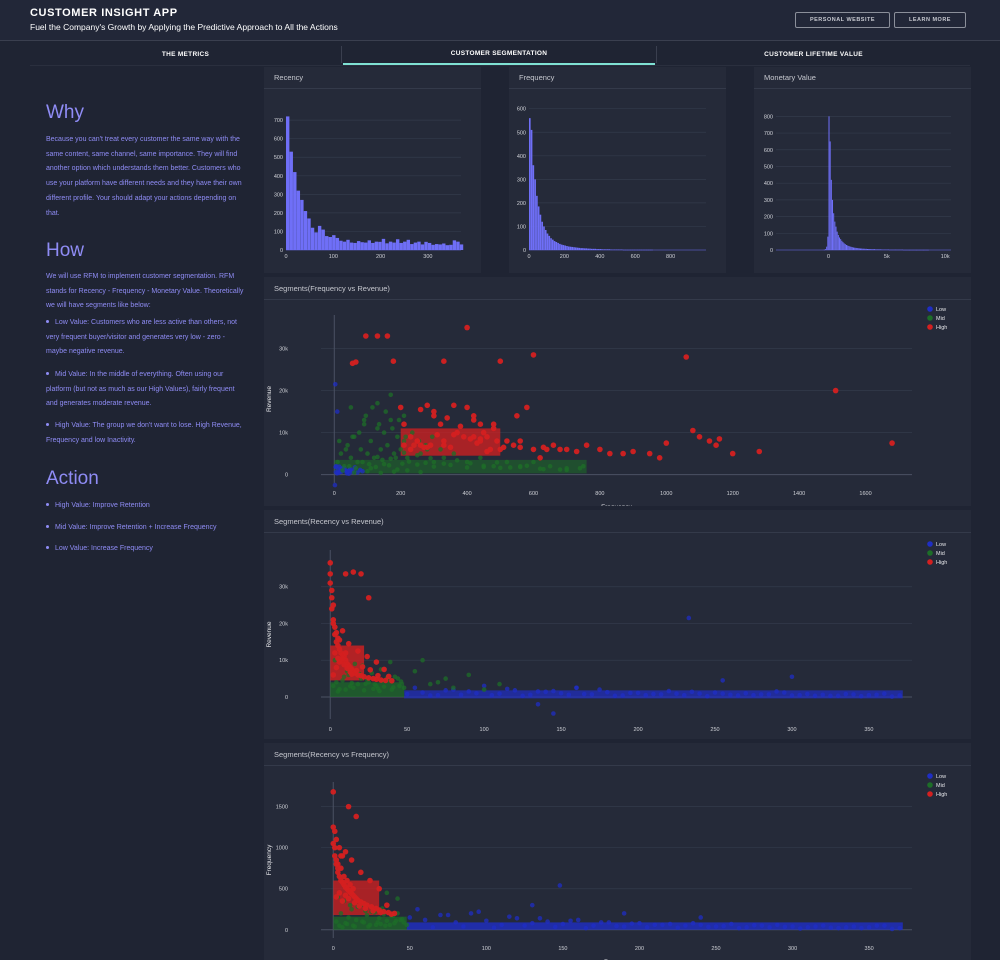 The width and height of the screenshot is (1000, 960). Describe the element at coordinates (185, 54) in the screenshot. I see `tab-the-metrics: THE METRICS` at that location.